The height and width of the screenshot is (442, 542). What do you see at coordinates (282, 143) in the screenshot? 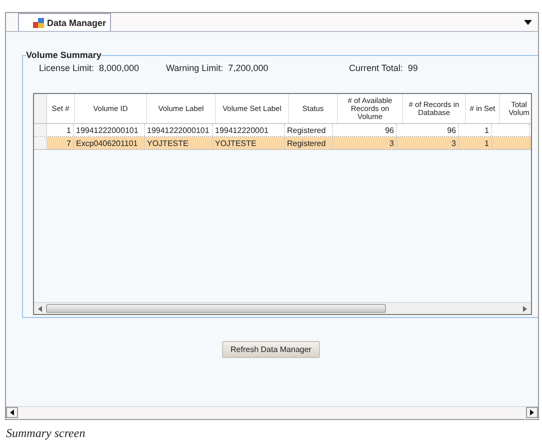
I see `table-row: 7 Excp0406201101 YOJTESTE YOJTESTE Registered 3 3 1` at bounding box center [282, 143].